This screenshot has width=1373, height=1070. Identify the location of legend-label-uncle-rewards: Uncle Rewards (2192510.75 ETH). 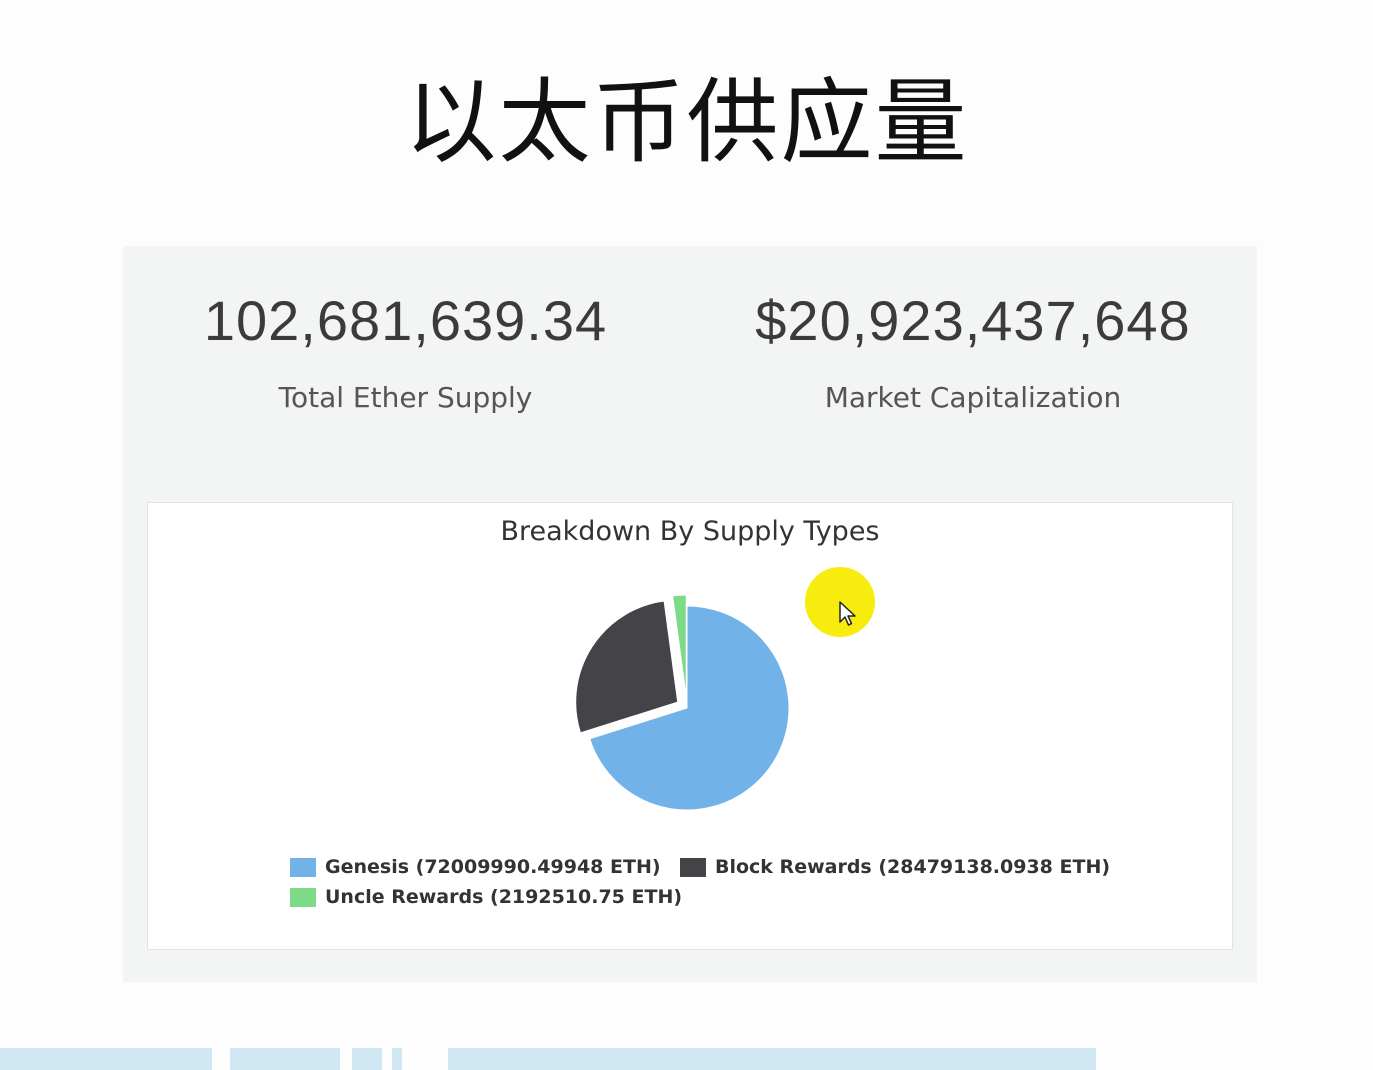
(504, 897).